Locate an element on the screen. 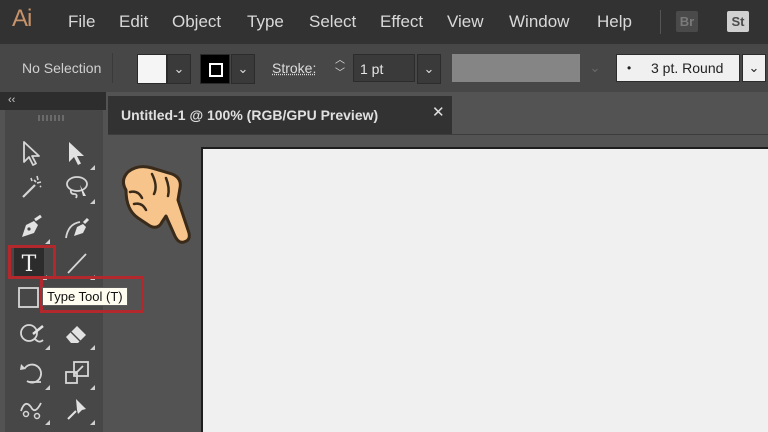 The image size is (768, 432). type-tool-tooltip: Type Tool (T) is located at coordinates (85, 296).